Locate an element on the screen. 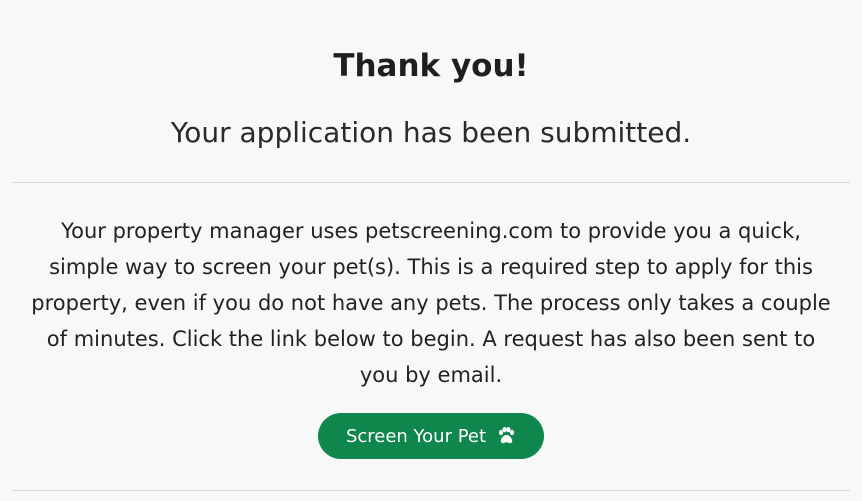 Image resolution: width=862 pixels, height=501 pixels. paw-icon is located at coordinates (506, 436).